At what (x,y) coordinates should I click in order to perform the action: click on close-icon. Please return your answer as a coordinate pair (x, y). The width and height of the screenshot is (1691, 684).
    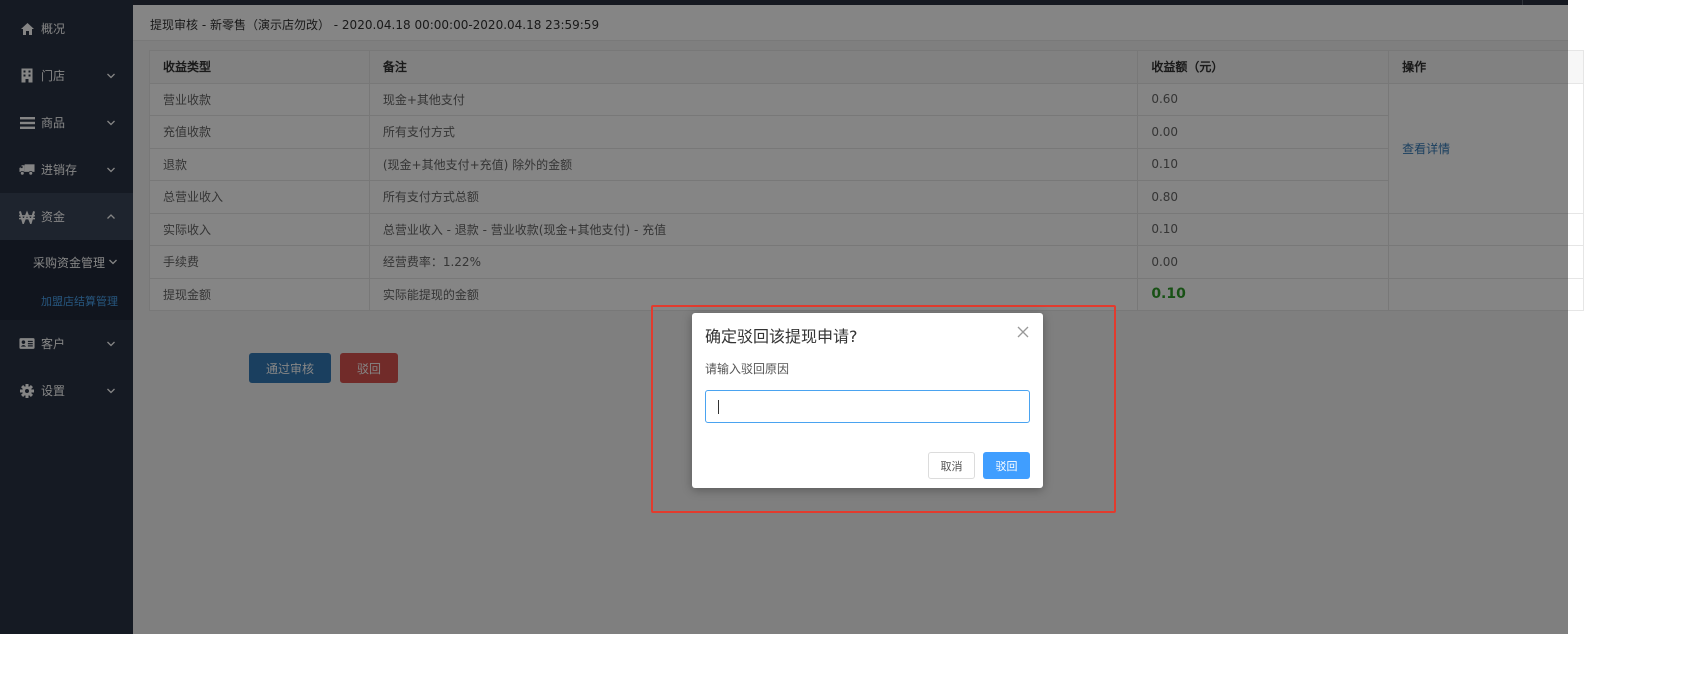
    Looking at the image, I should click on (1023, 332).